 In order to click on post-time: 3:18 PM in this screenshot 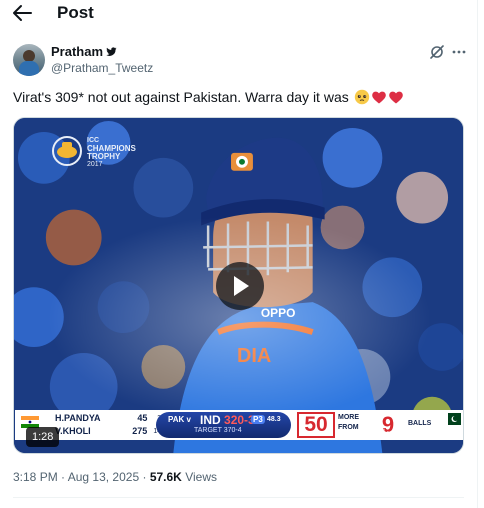, I will do `click(35, 477)`.